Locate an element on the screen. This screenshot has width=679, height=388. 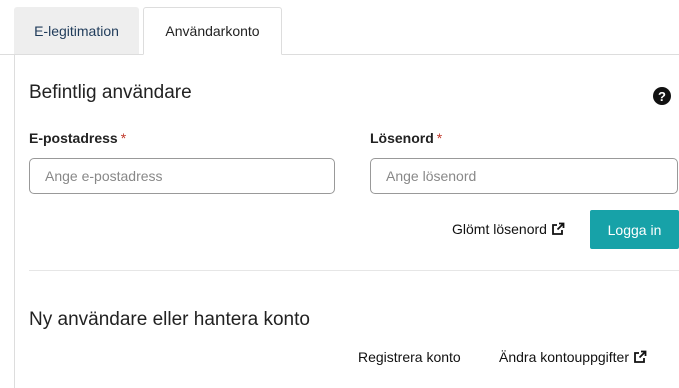
tab-bar: E-legitimation Användarkonto is located at coordinates (339, 27).